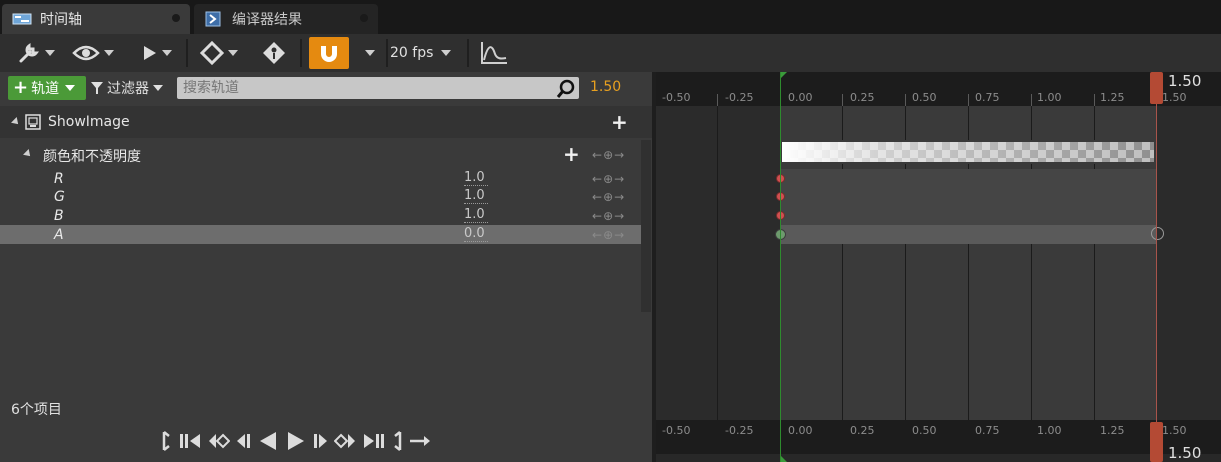  I want to click on ruler-tick, so click(842, 100).